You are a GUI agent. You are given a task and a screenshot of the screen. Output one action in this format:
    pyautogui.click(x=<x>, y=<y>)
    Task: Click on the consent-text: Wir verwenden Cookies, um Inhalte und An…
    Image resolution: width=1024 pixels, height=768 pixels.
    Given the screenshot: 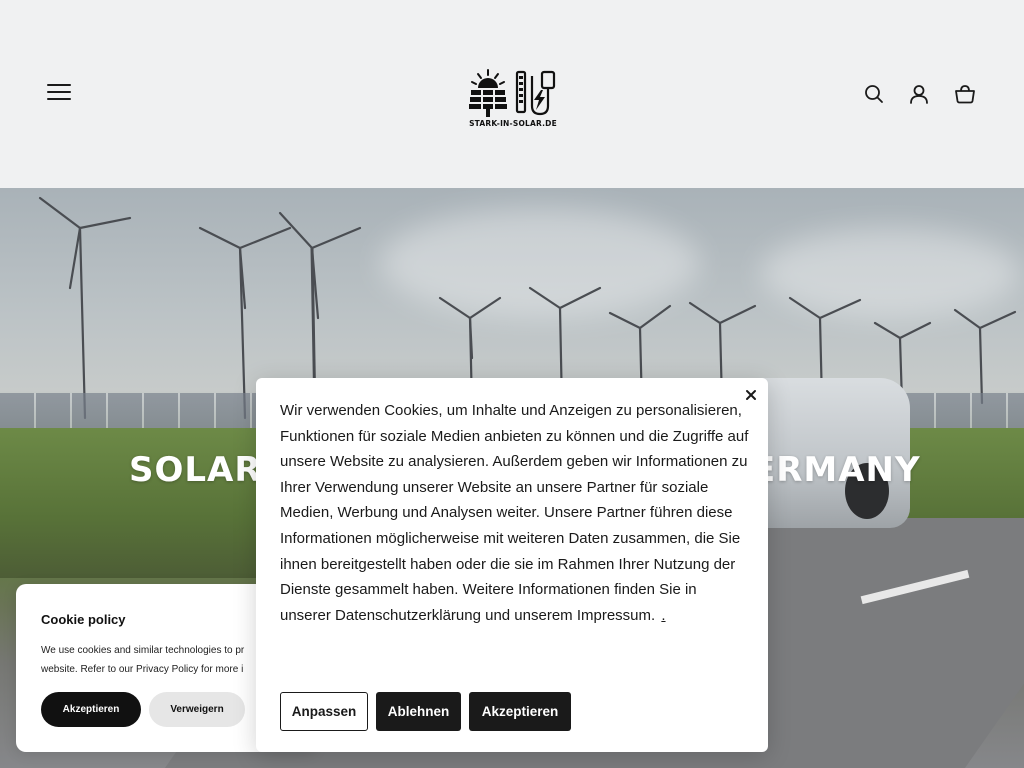 What is the action you would take?
    pyautogui.click(x=514, y=513)
    